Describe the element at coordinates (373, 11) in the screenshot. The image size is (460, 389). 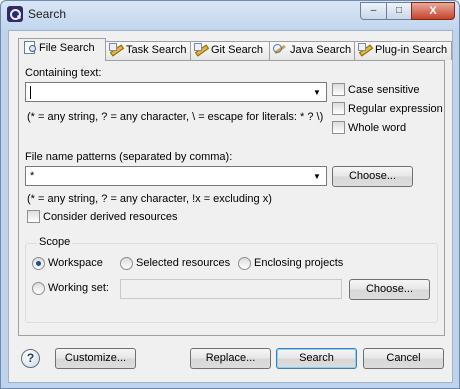
I see `minimize-button: –` at that location.